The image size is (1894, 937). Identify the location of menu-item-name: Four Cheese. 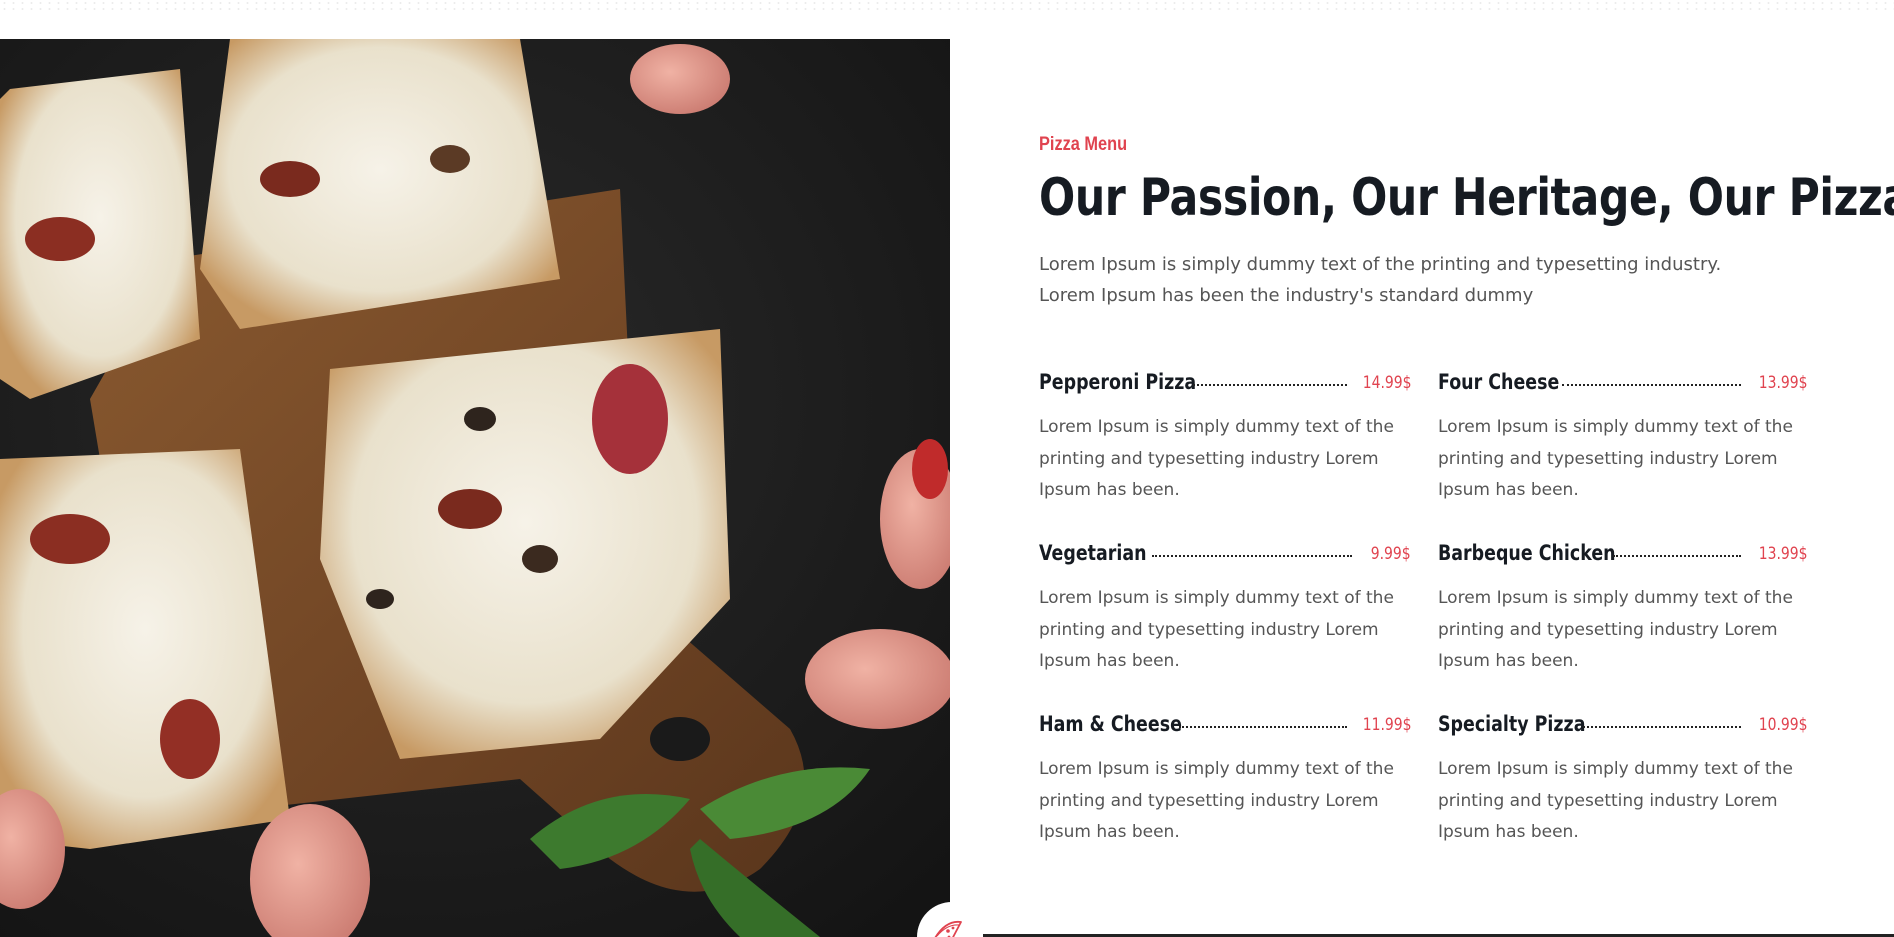
(1499, 382).